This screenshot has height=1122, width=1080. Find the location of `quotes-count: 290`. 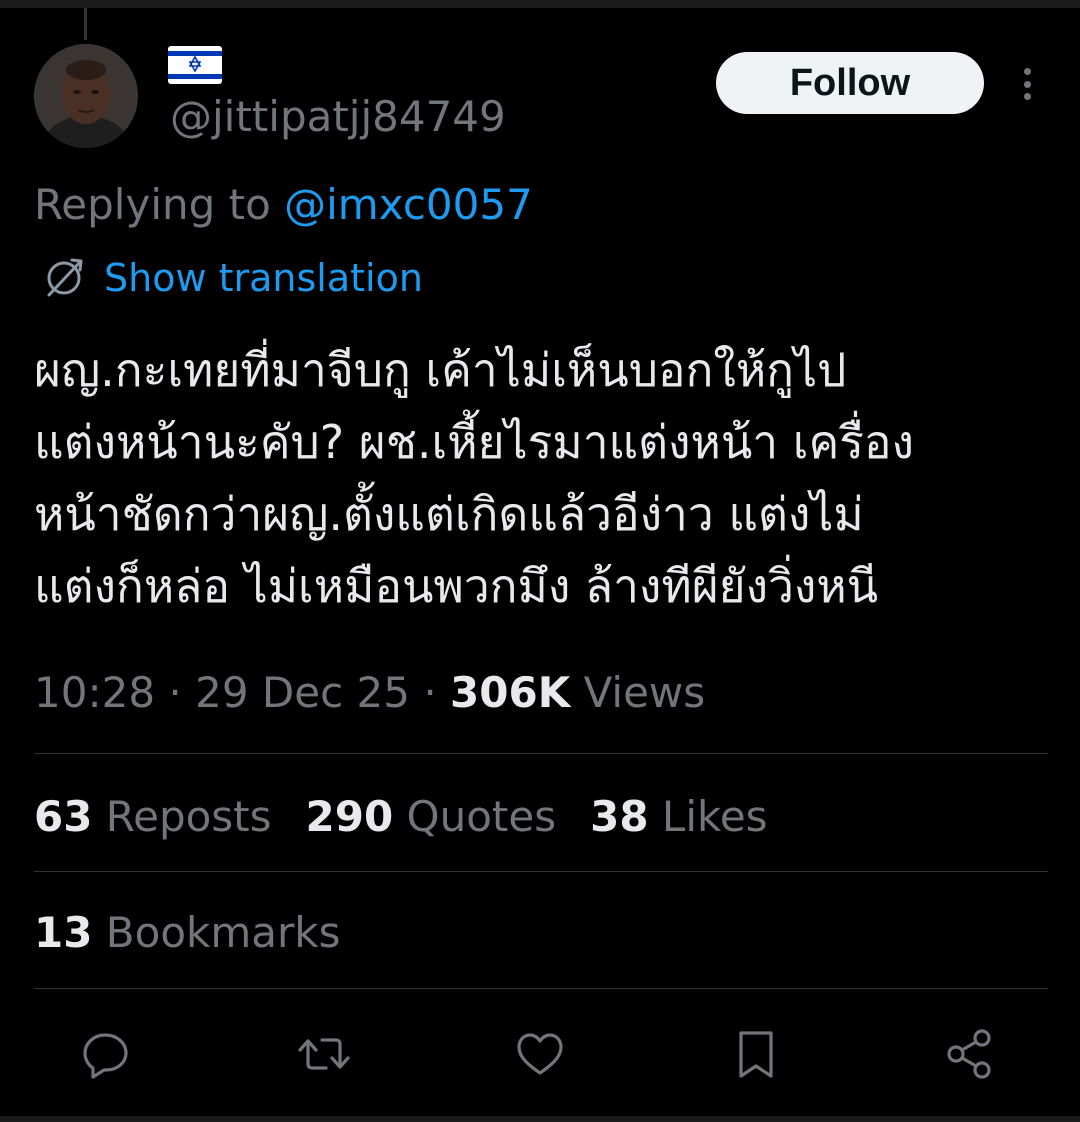

quotes-count: 290 is located at coordinates (349, 816).